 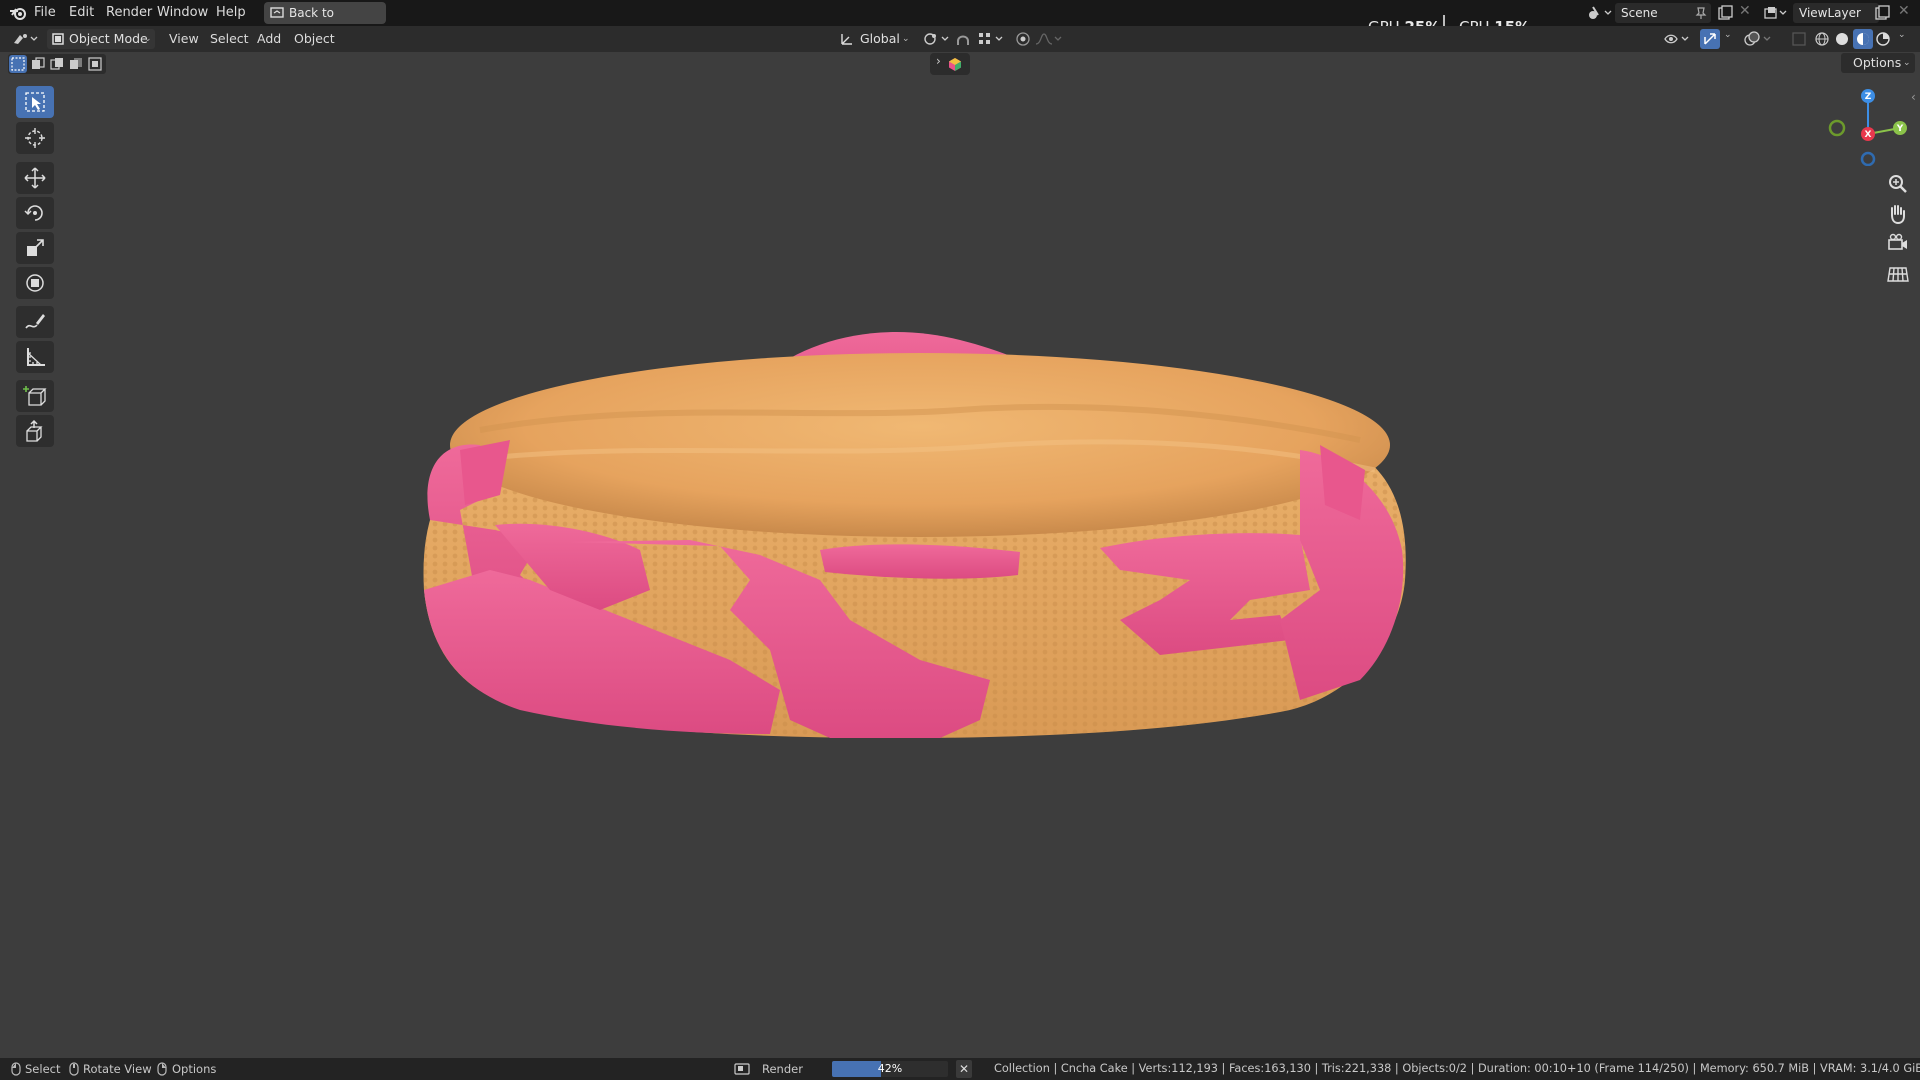 I want to click on select-box-icon, so click(x=35, y=102).